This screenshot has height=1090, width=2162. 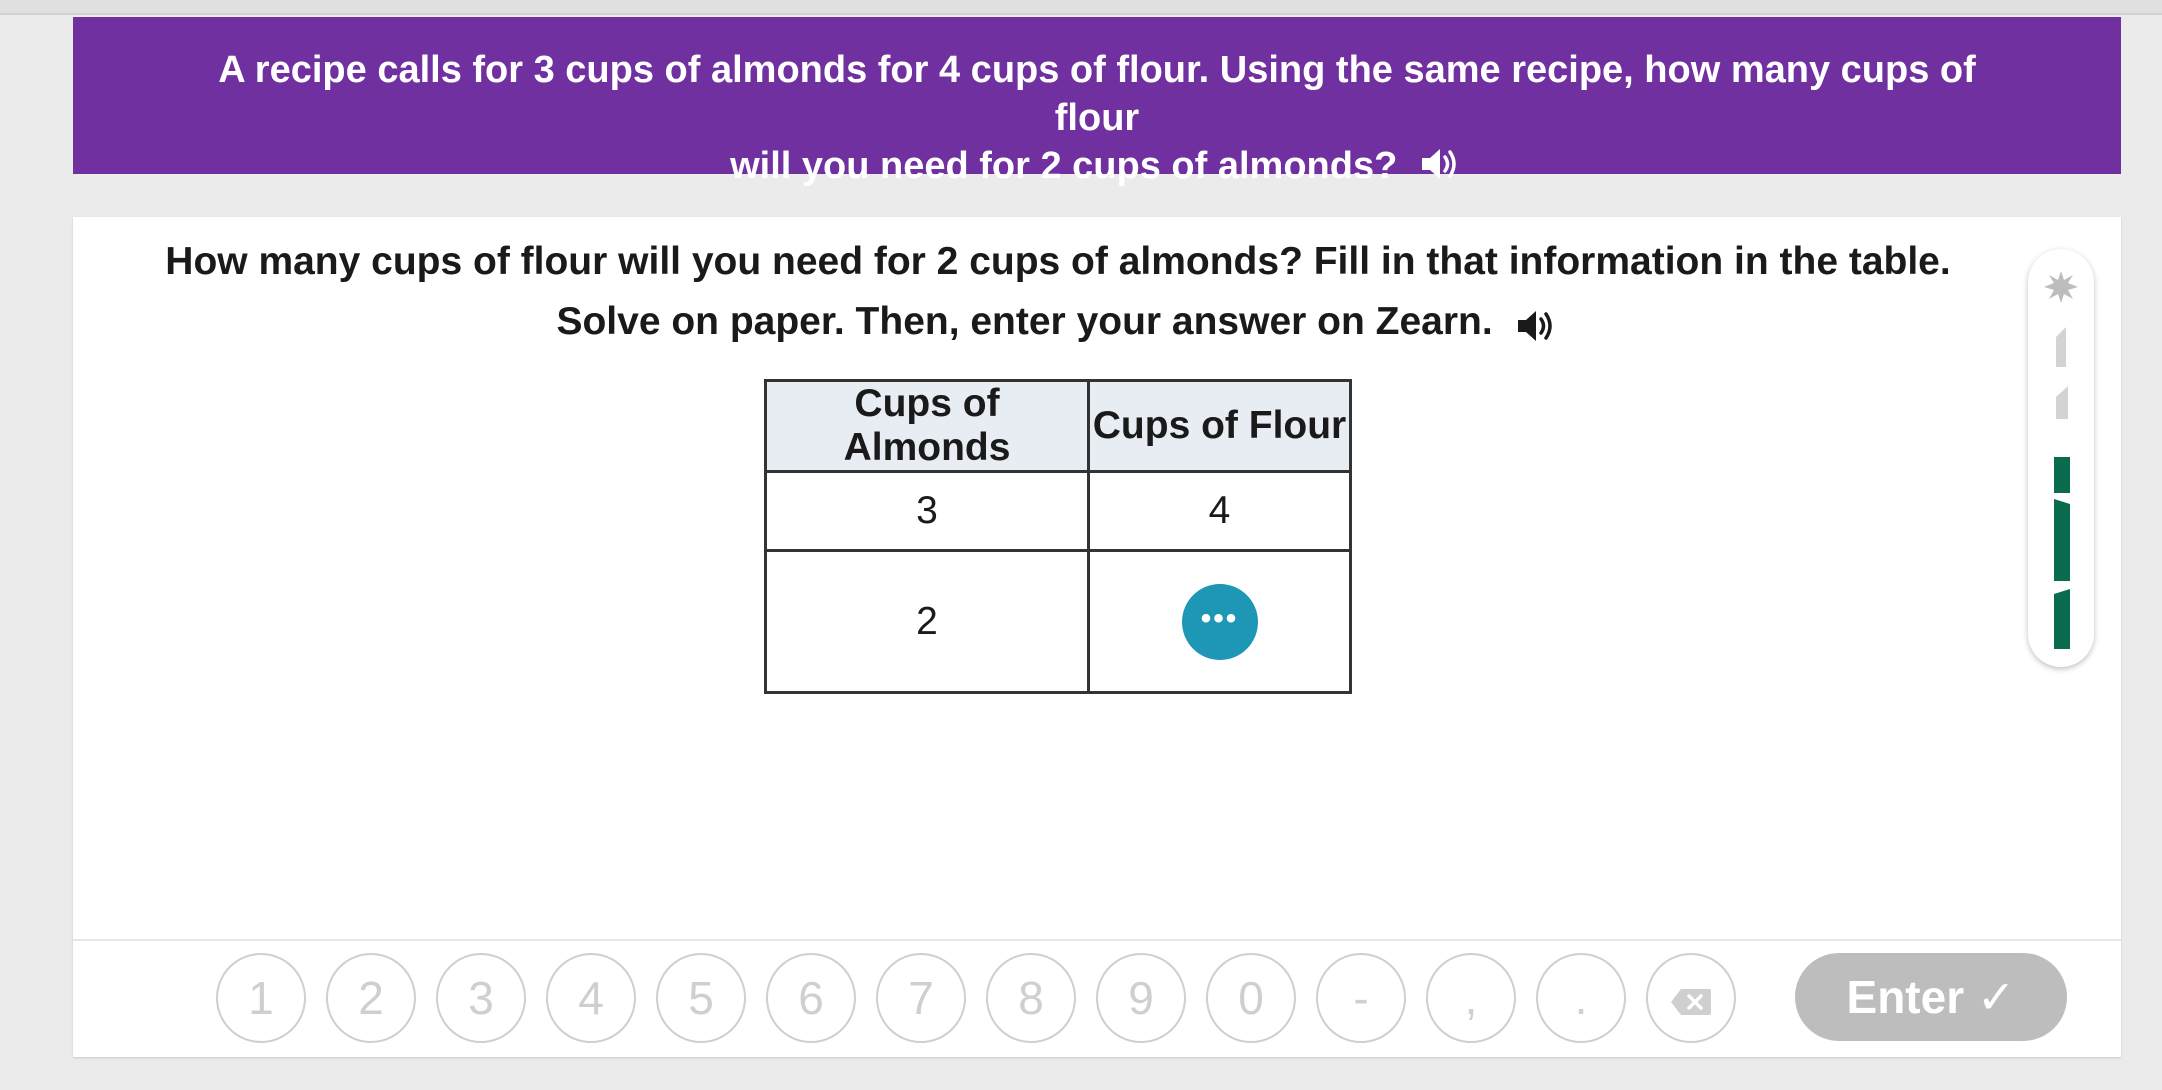 What do you see at coordinates (1141, 998) in the screenshot?
I see `key-9: 9` at bounding box center [1141, 998].